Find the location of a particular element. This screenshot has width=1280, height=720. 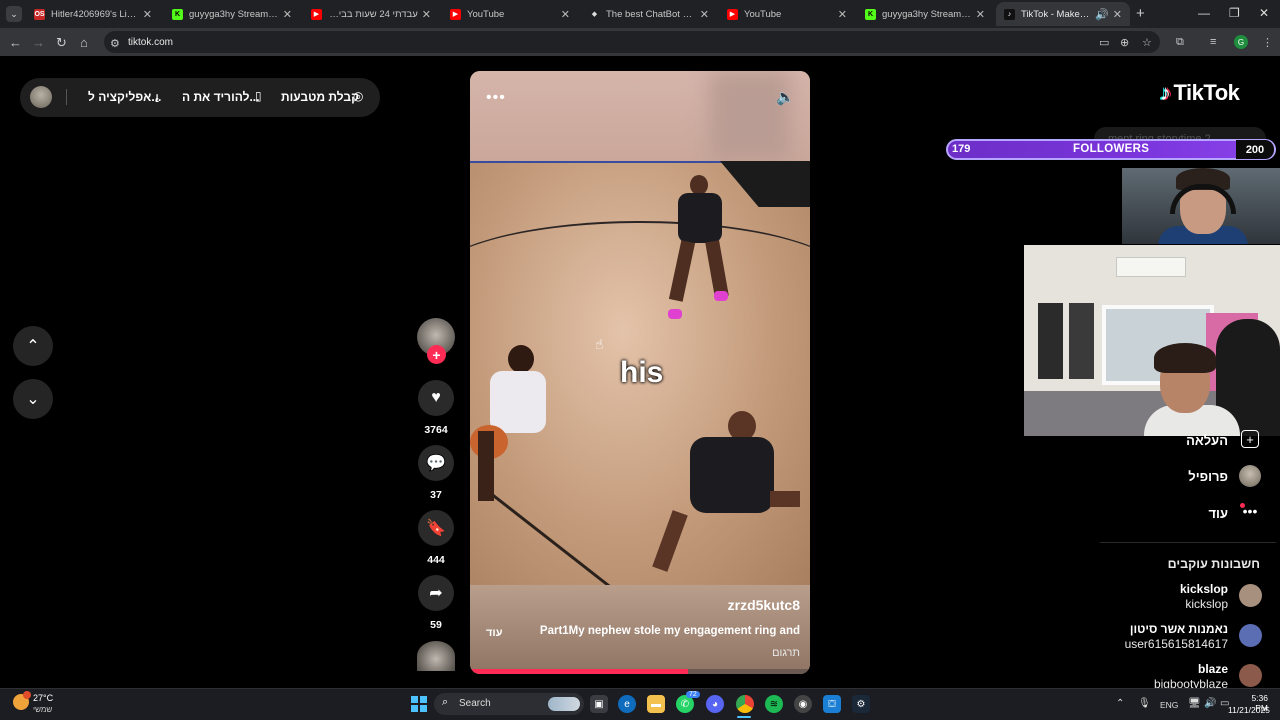

bookmark-star-icon: ☆ is located at coordinates (1147, 42).